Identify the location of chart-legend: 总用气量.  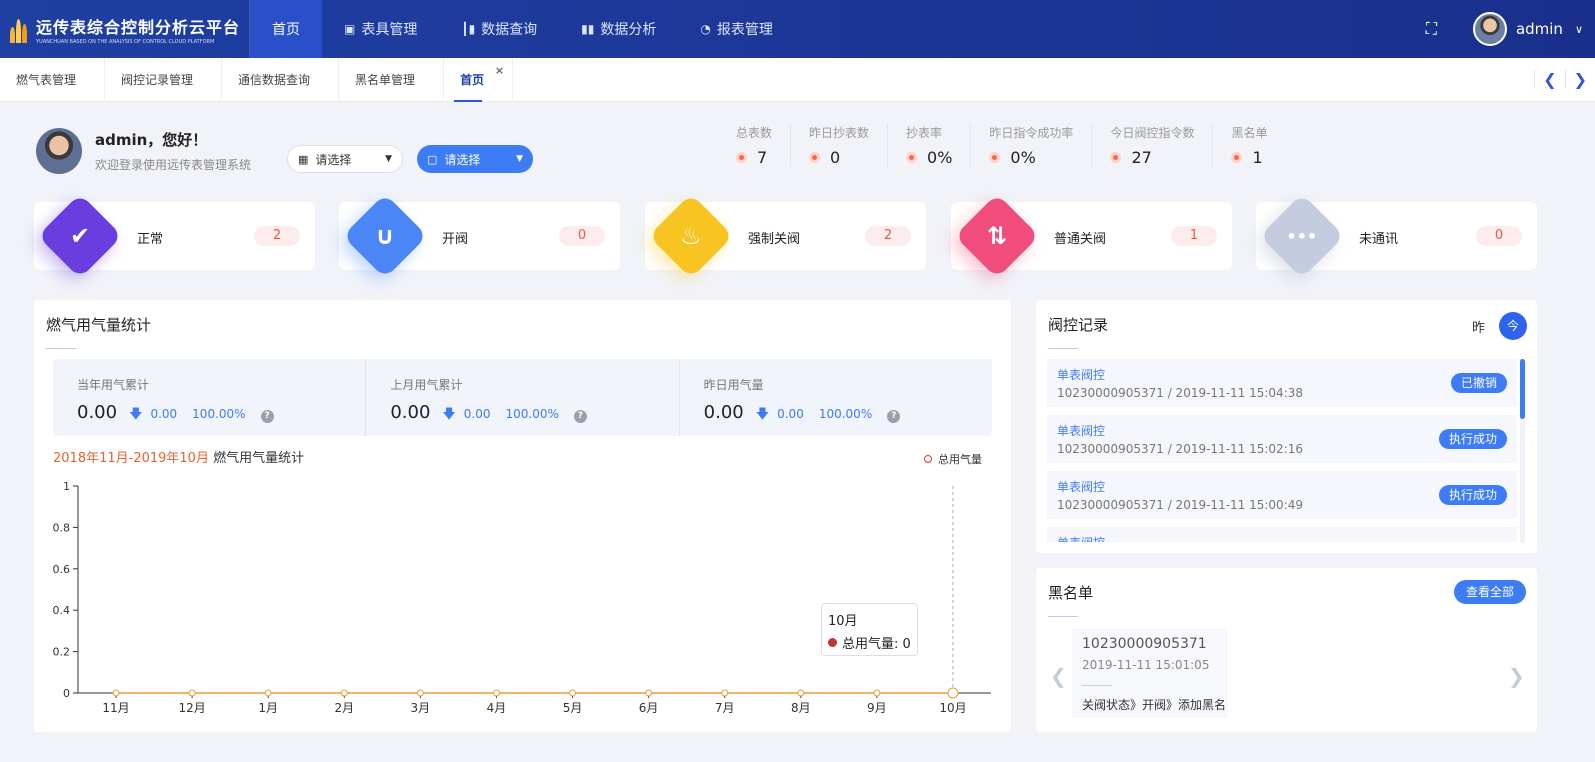
(953, 459).